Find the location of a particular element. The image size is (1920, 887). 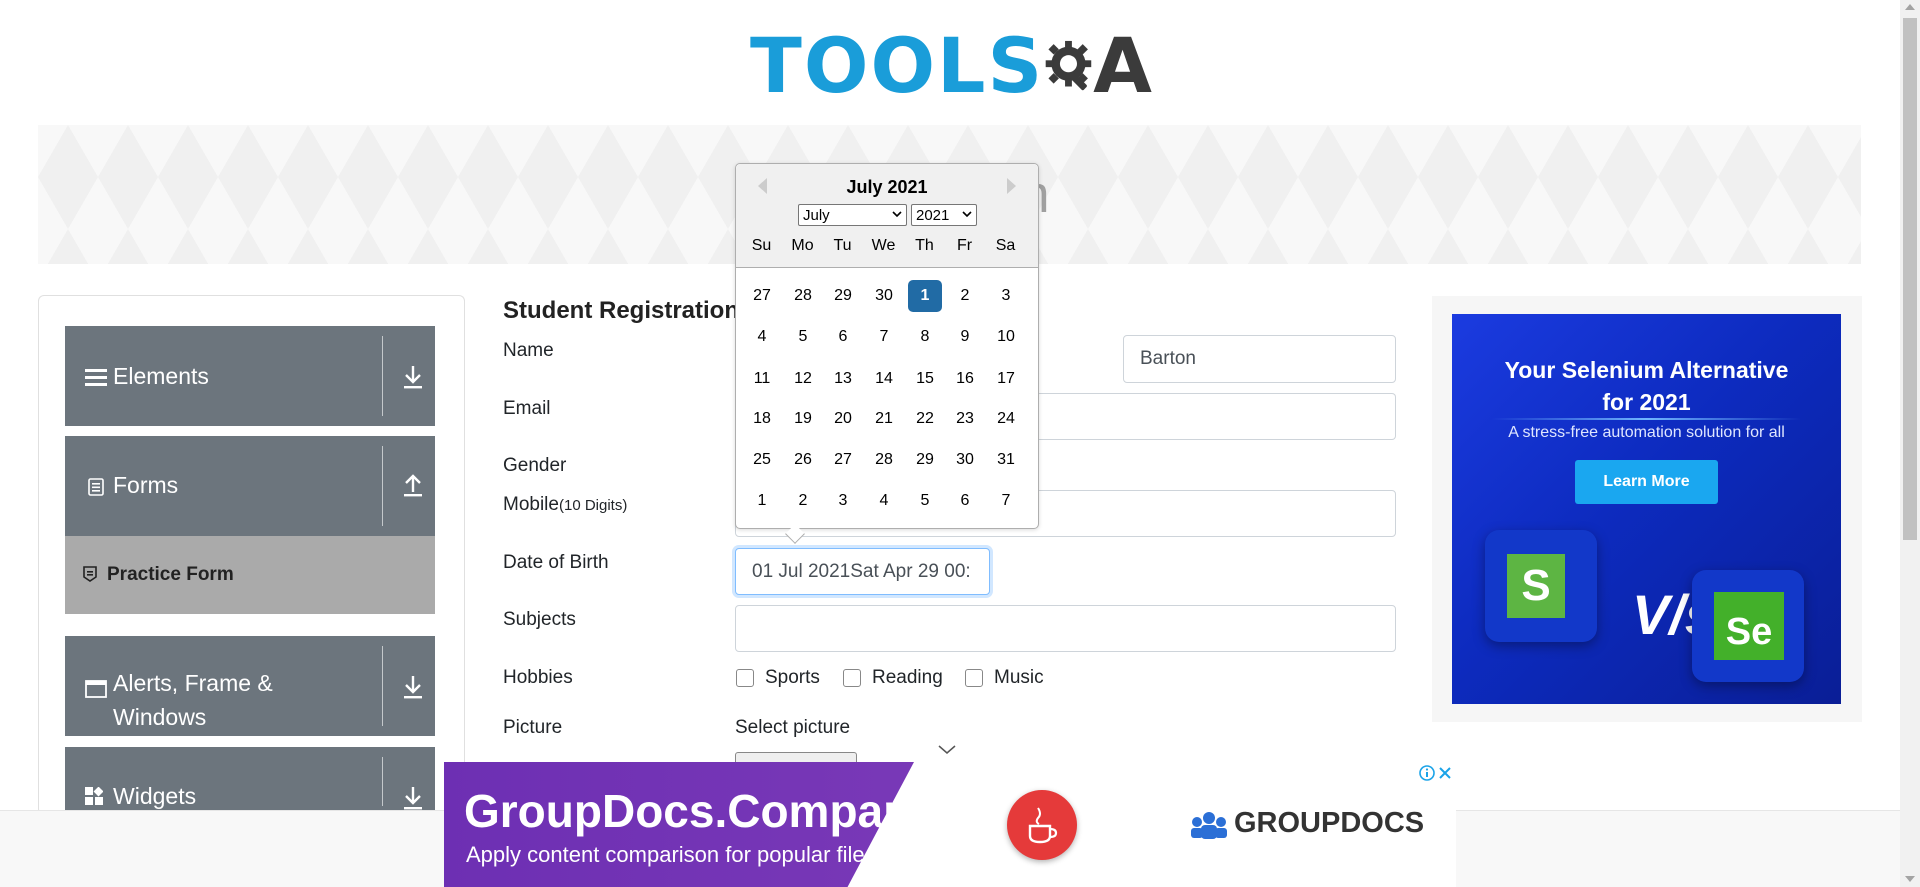

subjects-input is located at coordinates (1065, 628).